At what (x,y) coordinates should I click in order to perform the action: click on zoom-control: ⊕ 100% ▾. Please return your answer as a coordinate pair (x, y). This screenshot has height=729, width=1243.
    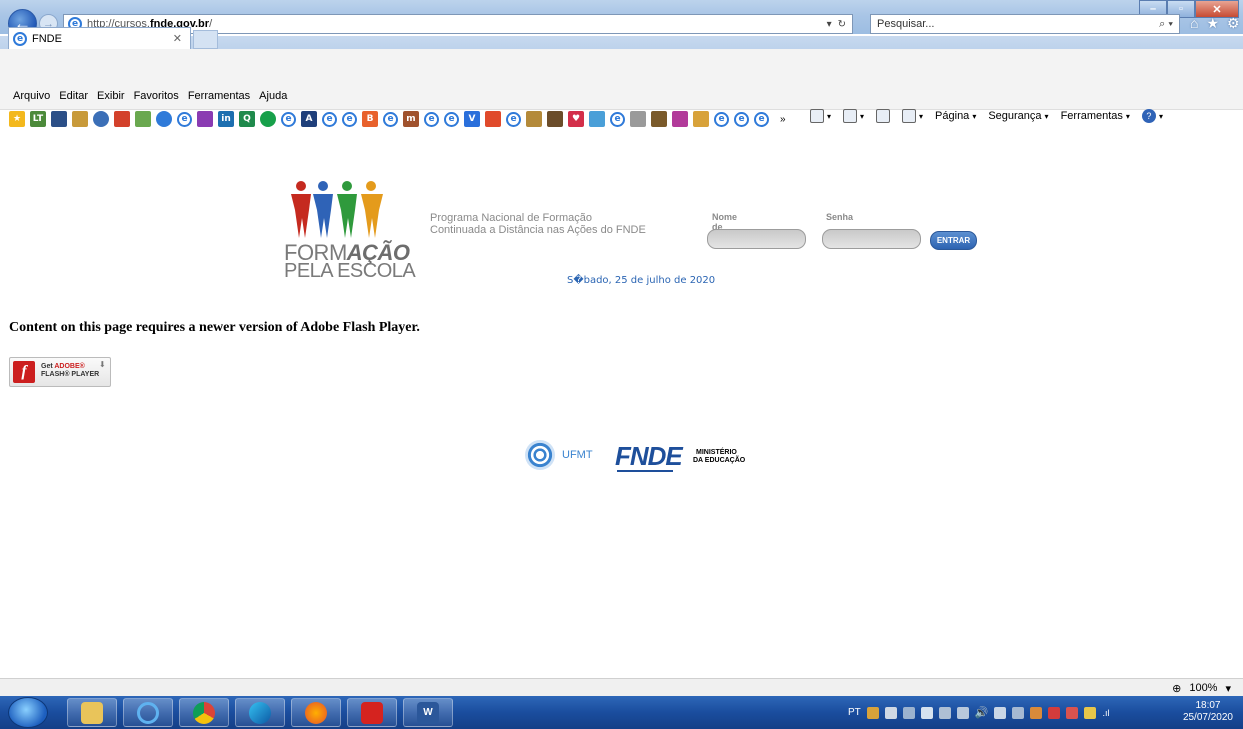
    Looking at the image, I should click on (1201, 688).